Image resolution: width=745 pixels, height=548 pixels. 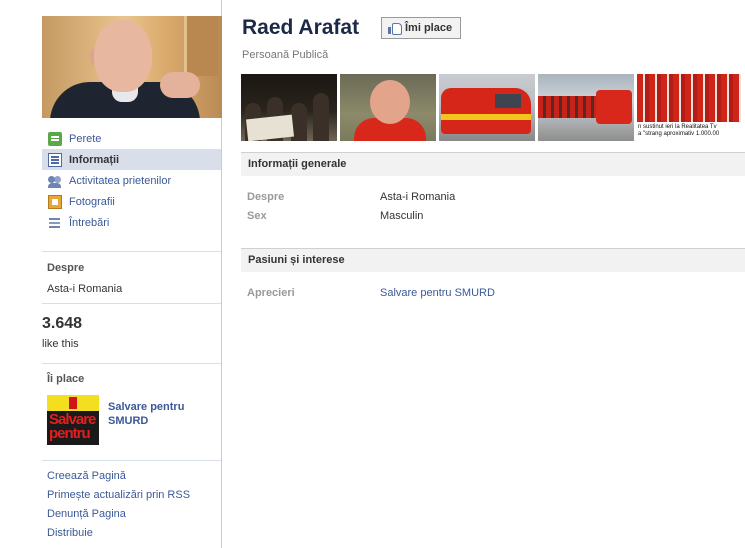 What do you see at coordinates (568, 107) in the screenshot?
I see `crew-row` at bounding box center [568, 107].